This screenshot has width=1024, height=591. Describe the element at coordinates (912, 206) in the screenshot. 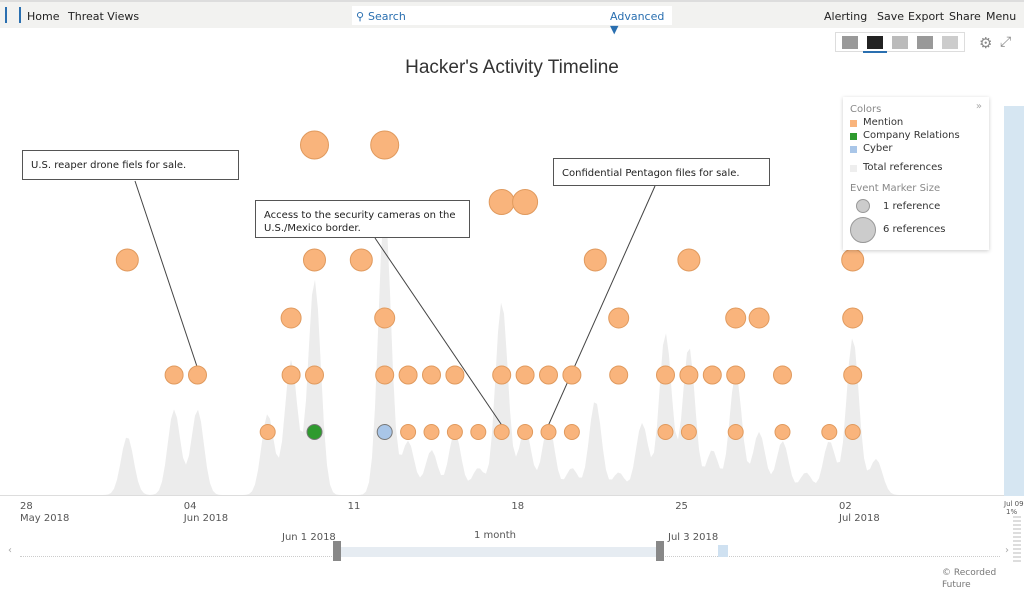

I see `legend-size-small: 1 reference` at that location.